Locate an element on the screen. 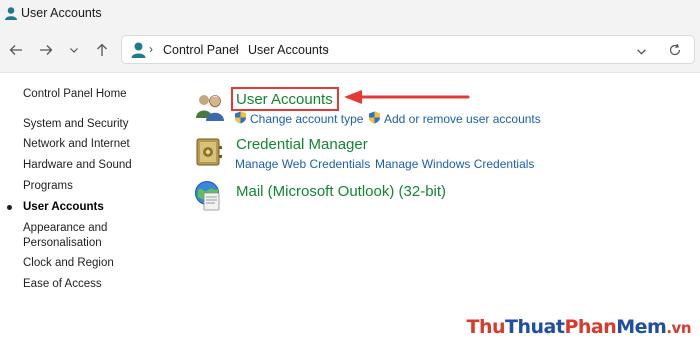 The width and height of the screenshot is (700, 341). breadcrumb-control-panel: Control Panel is located at coordinates (201, 50).